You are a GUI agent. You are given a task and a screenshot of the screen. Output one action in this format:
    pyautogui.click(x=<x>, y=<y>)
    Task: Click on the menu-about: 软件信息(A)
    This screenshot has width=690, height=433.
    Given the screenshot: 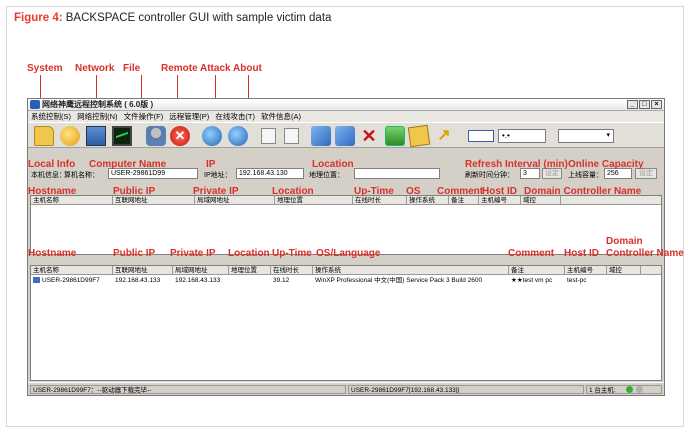 What is the action you would take?
    pyautogui.click(x=281, y=116)
    